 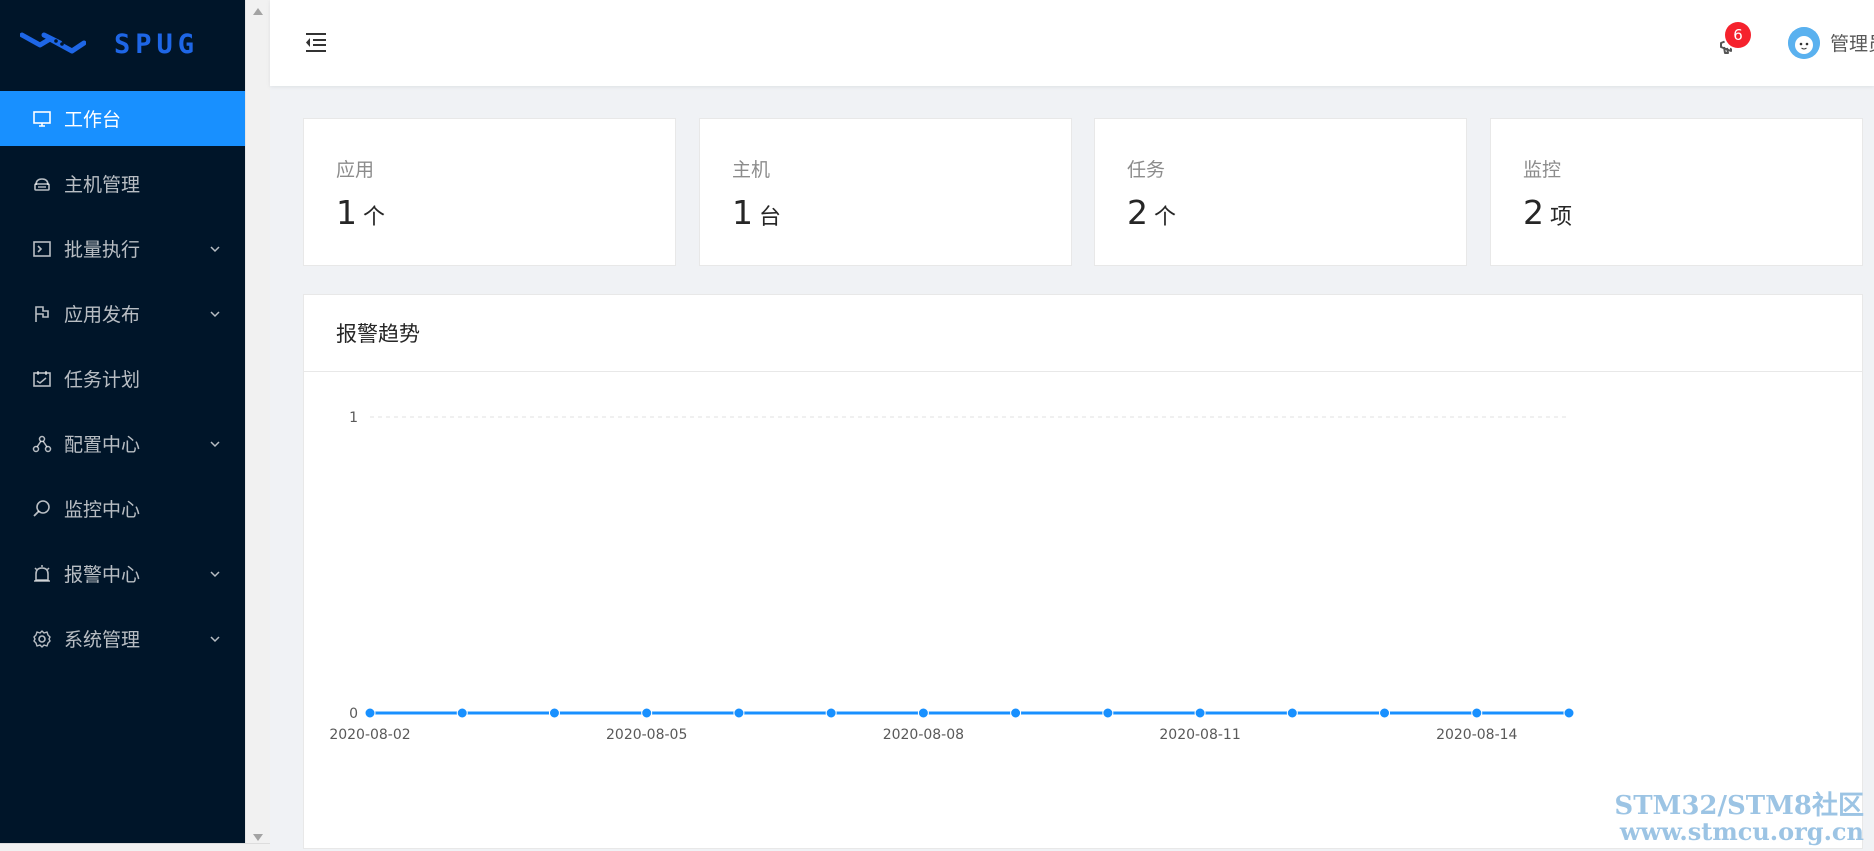 What do you see at coordinates (1199, 735) in the screenshot?
I see `x-tick-label: 2020-08-11` at bounding box center [1199, 735].